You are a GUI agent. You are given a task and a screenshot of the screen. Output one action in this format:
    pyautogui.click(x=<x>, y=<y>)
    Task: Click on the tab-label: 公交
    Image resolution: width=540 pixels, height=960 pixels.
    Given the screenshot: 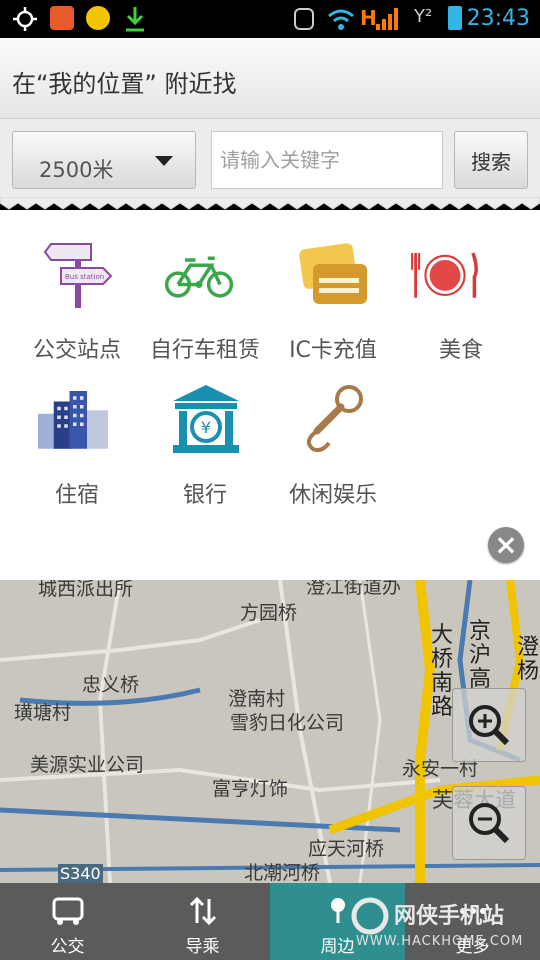 What is the action you would take?
    pyautogui.click(x=67, y=947)
    